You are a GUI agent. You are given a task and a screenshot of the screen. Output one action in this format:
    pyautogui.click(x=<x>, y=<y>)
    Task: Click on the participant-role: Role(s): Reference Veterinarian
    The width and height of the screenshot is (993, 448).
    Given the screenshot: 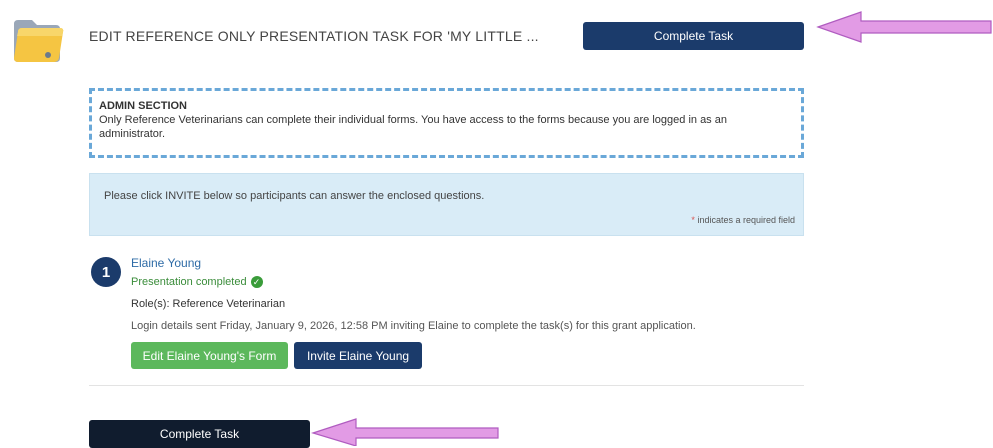 What is the action you would take?
    pyautogui.click(x=208, y=304)
    